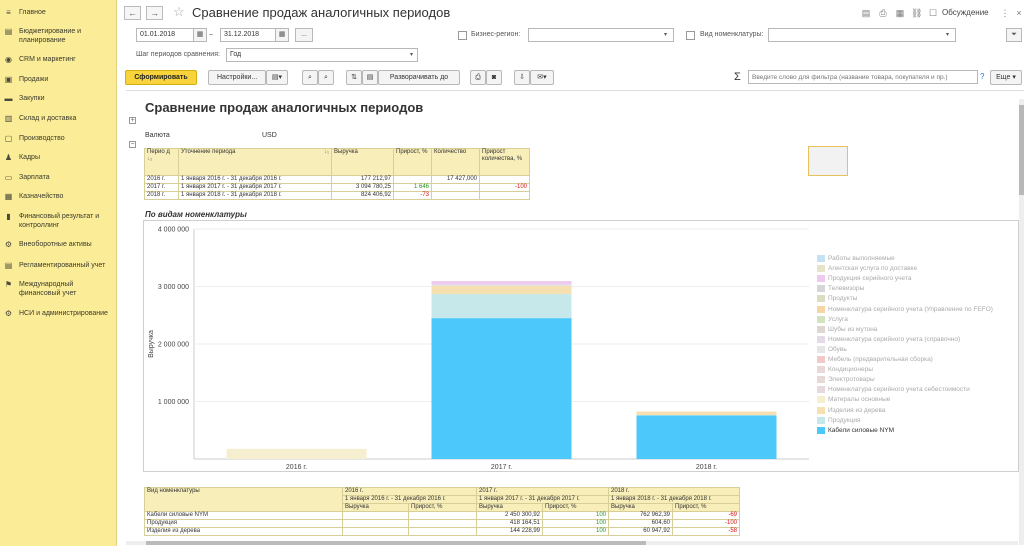 This screenshot has width=1024, height=546. I want to click on sidebar-item: ⚙ НСИ и администрирование, so click(58, 313).